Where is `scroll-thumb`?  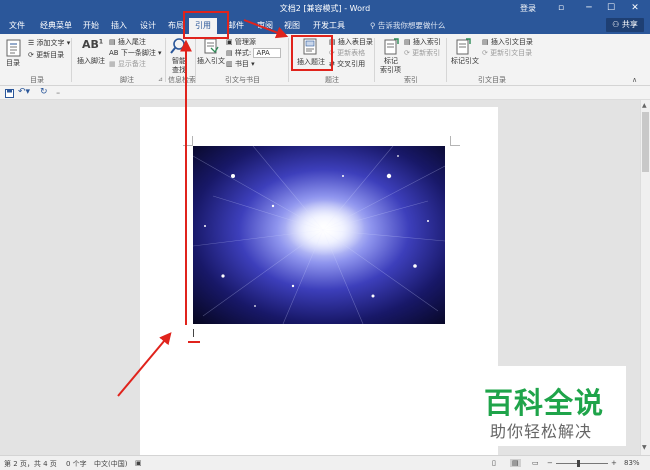 scroll-thumb is located at coordinates (645, 142).